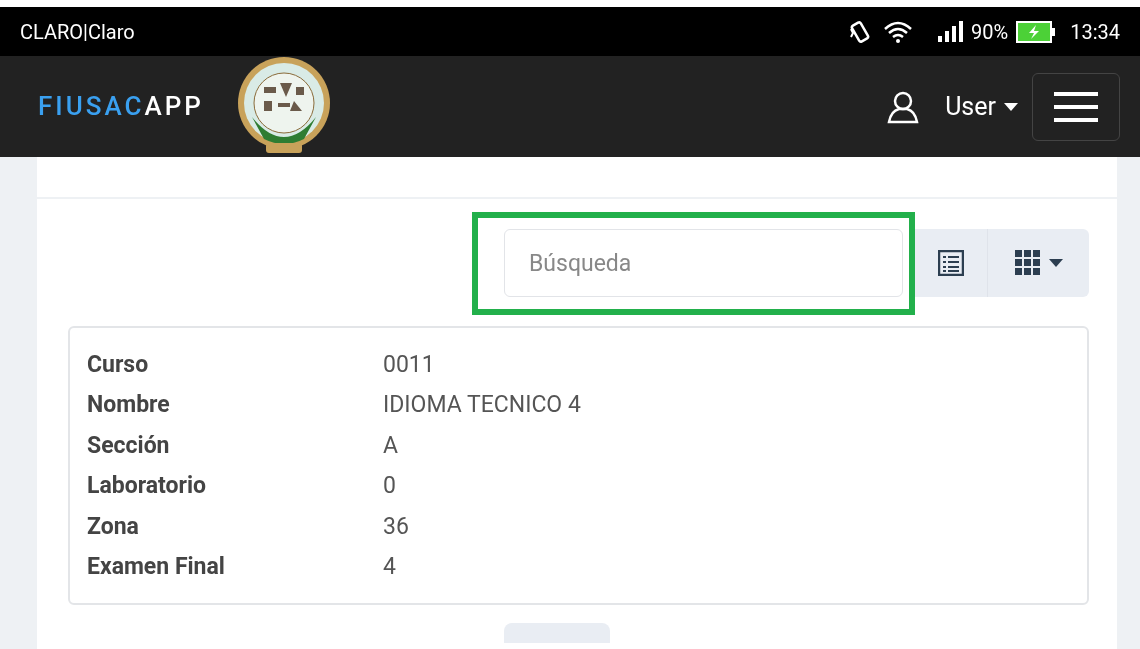 The height and width of the screenshot is (649, 1140). I want to click on menu-button, so click(1076, 106).